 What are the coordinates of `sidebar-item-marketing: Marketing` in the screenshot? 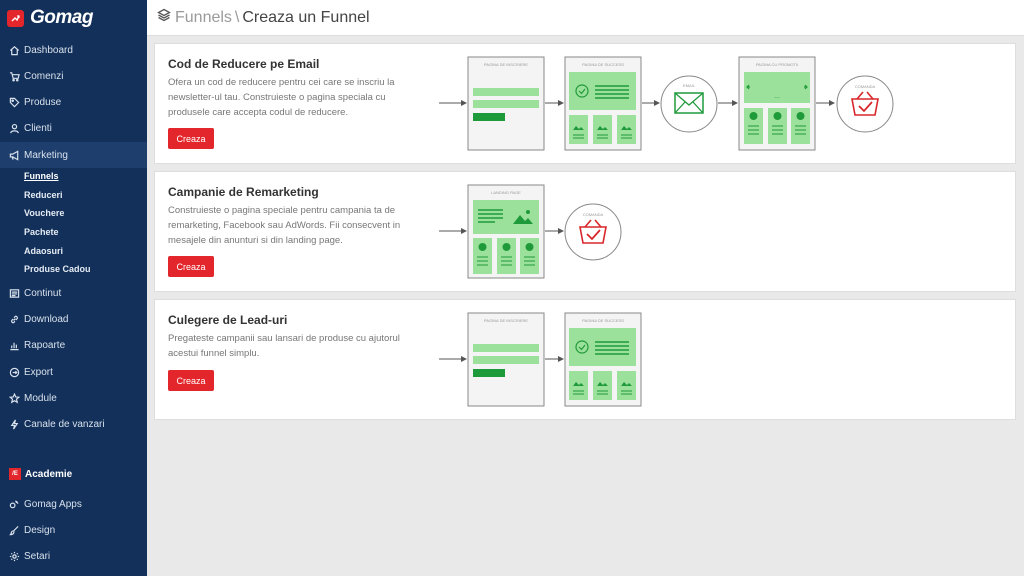 It's located at (73, 155).